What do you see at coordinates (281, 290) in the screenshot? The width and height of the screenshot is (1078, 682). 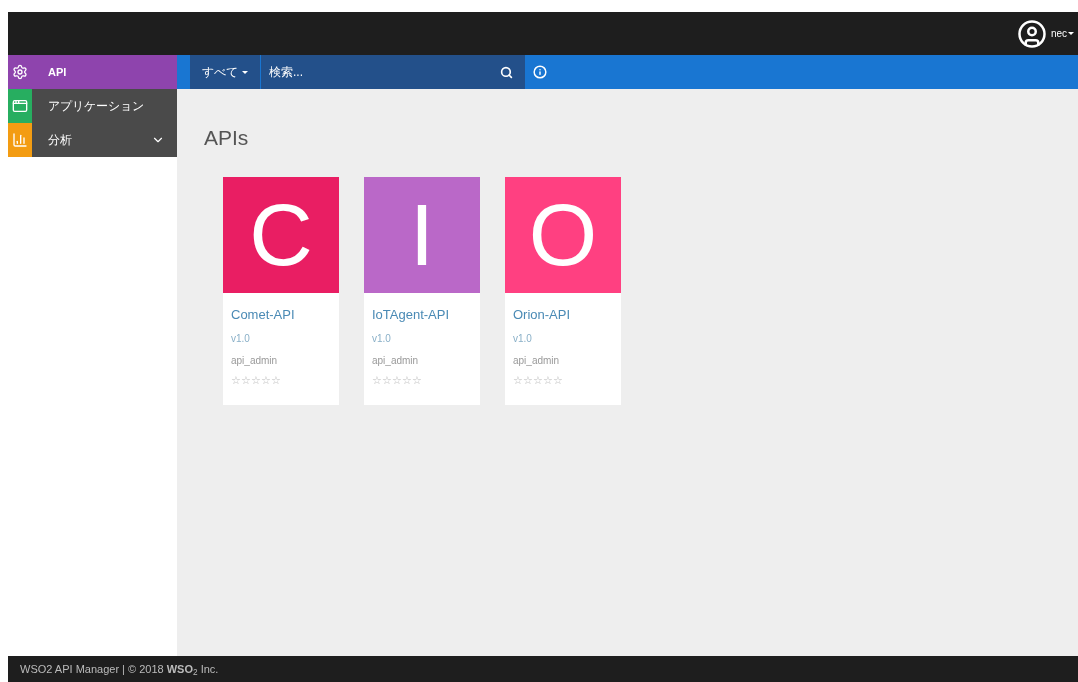 I see `api-card: C Comet-API v1.0 api_admin ☆☆☆☆☆` at bounding box center [281, 290].